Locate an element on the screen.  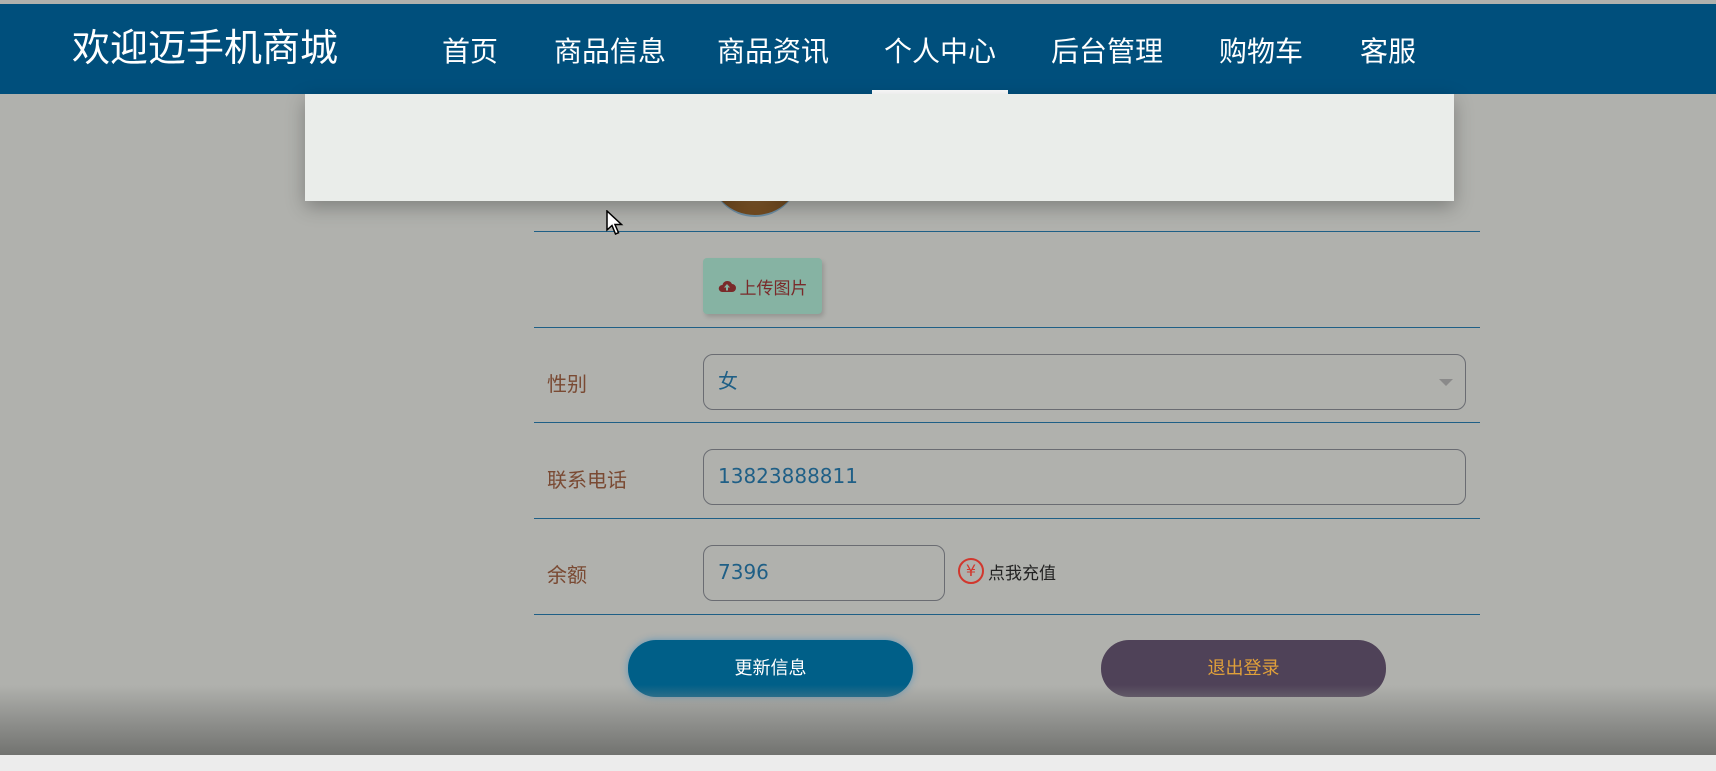
bottom-bar is located at coordinates (858, 763).